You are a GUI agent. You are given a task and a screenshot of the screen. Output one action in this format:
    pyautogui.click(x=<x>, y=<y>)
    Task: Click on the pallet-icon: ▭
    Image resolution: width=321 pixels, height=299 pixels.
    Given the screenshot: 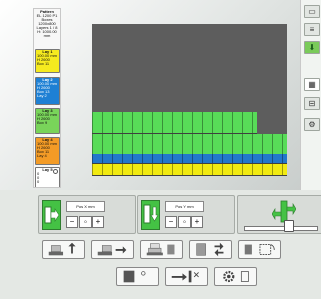 What is the action you would take?
    pyautogui.click(x=312, y=11)
    